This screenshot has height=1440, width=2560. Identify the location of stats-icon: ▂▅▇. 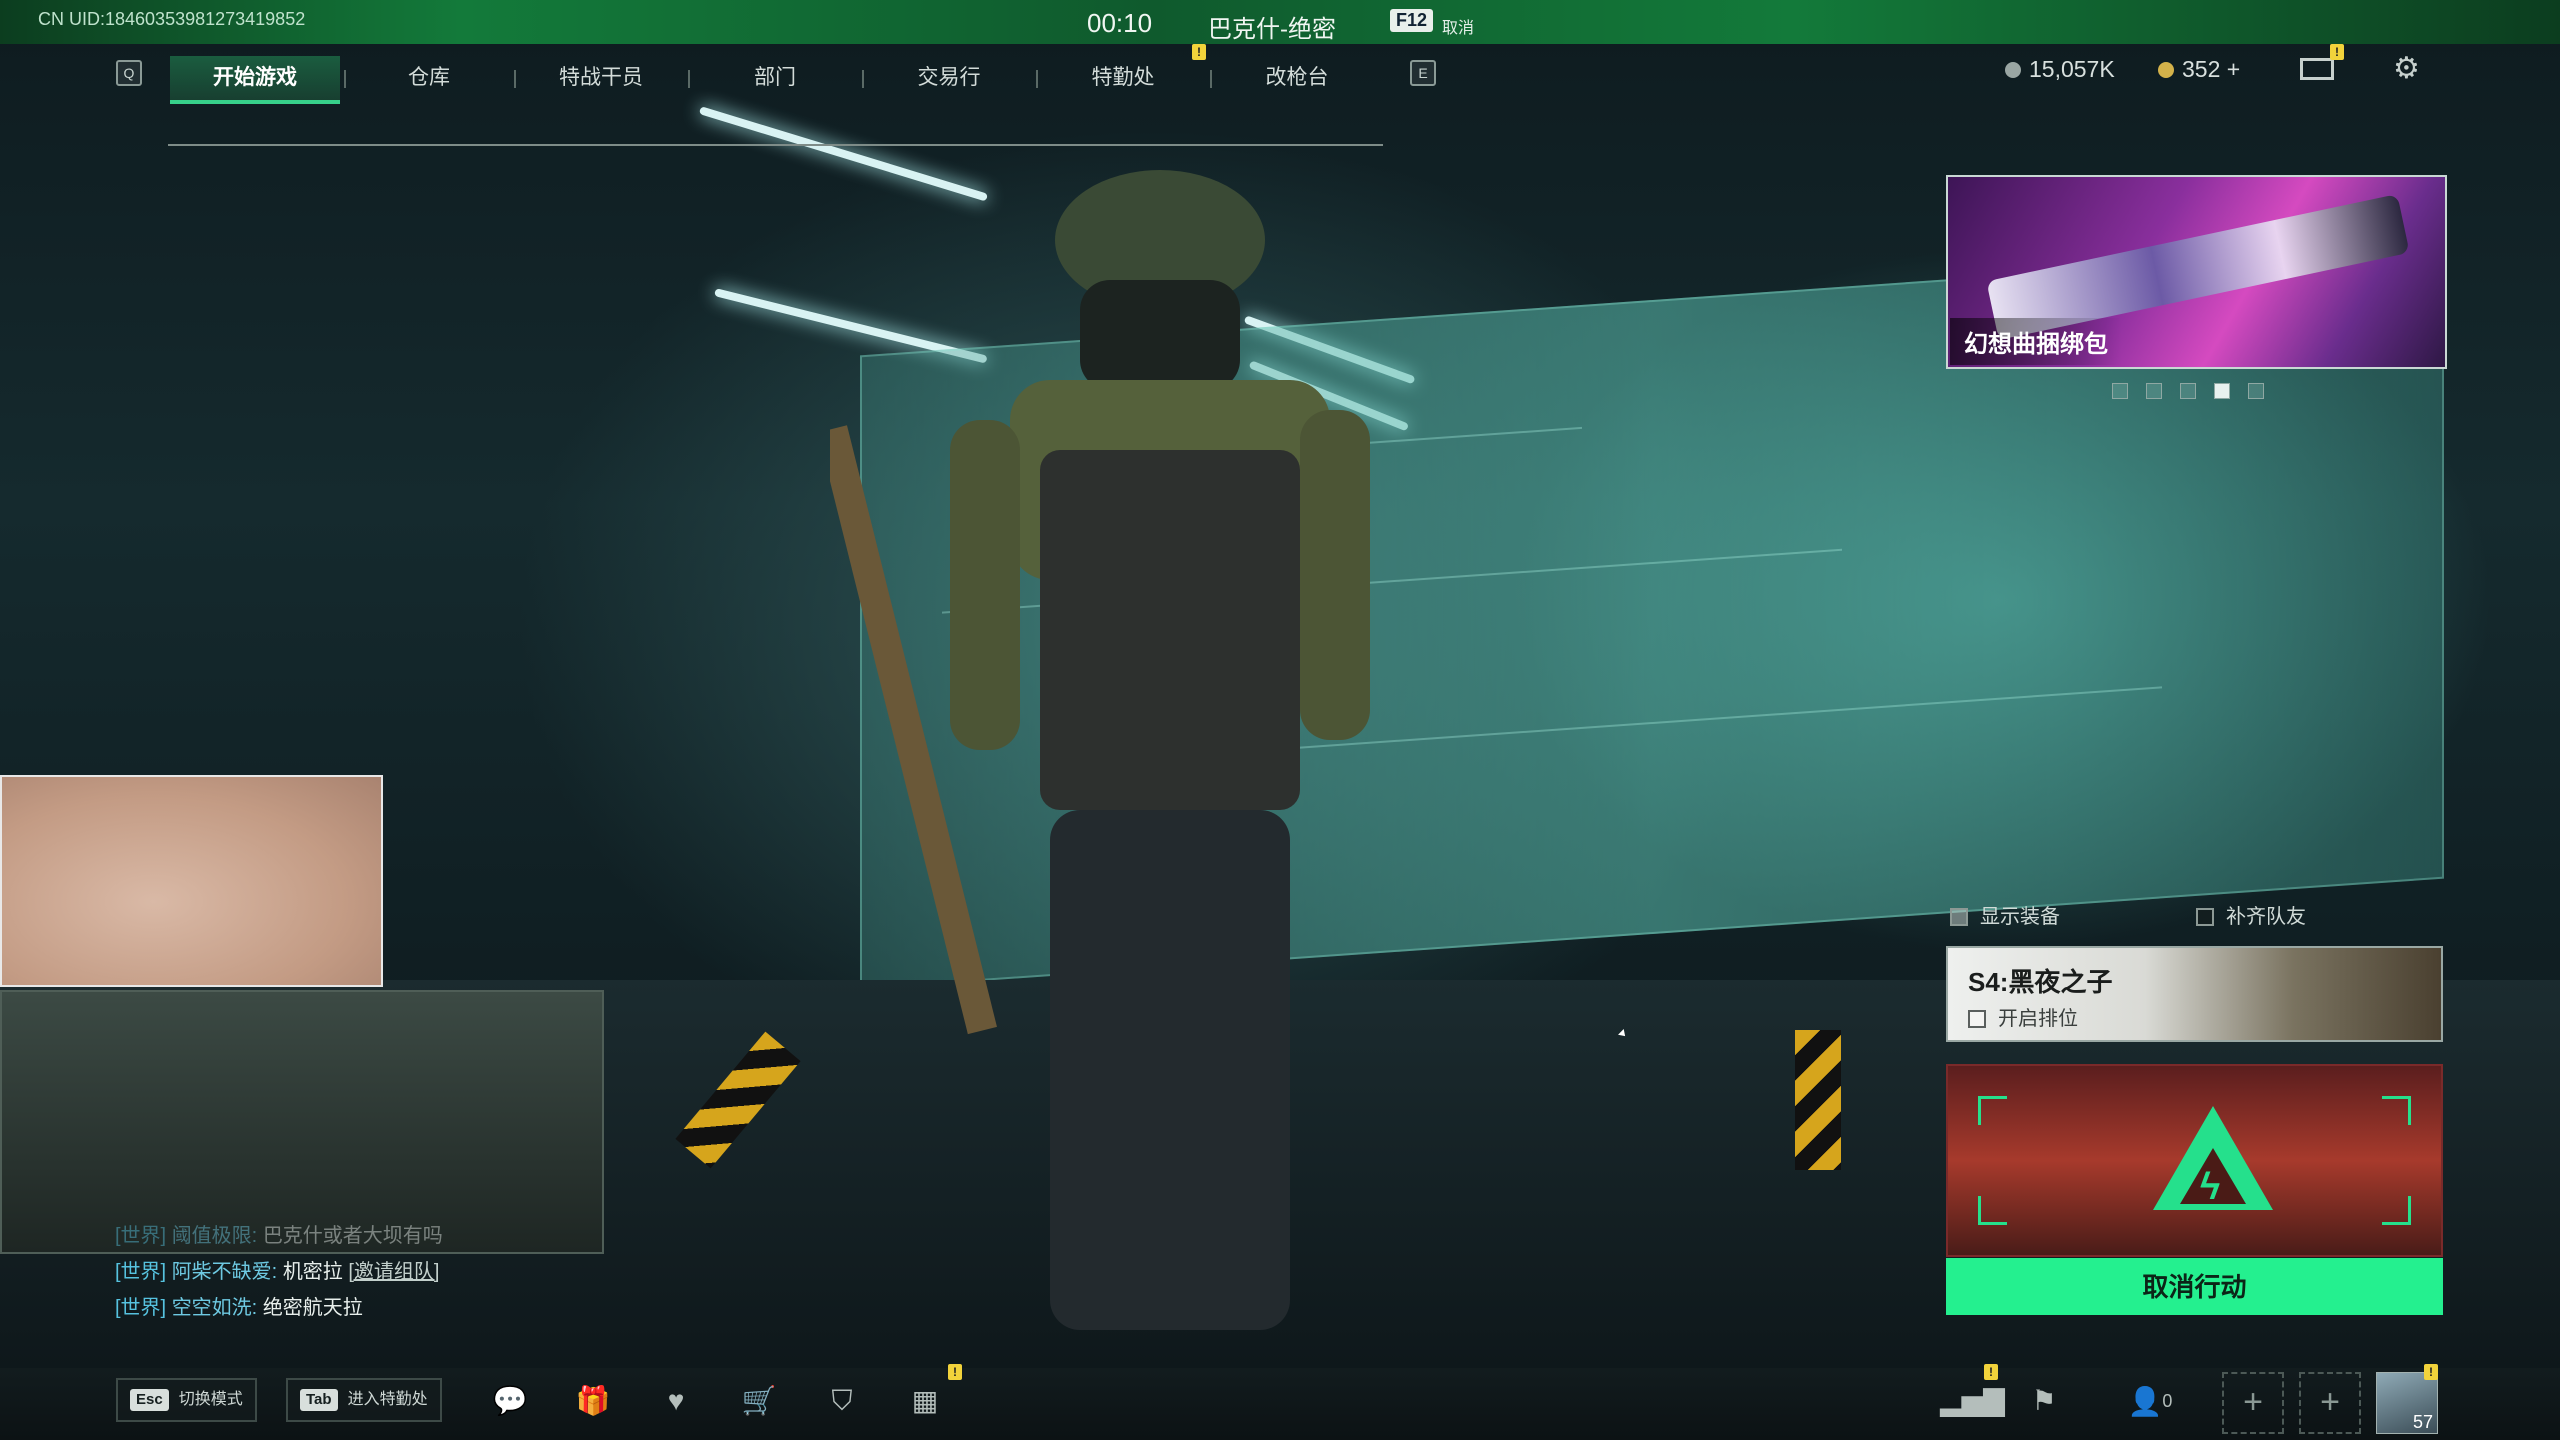
(1972, 1401).